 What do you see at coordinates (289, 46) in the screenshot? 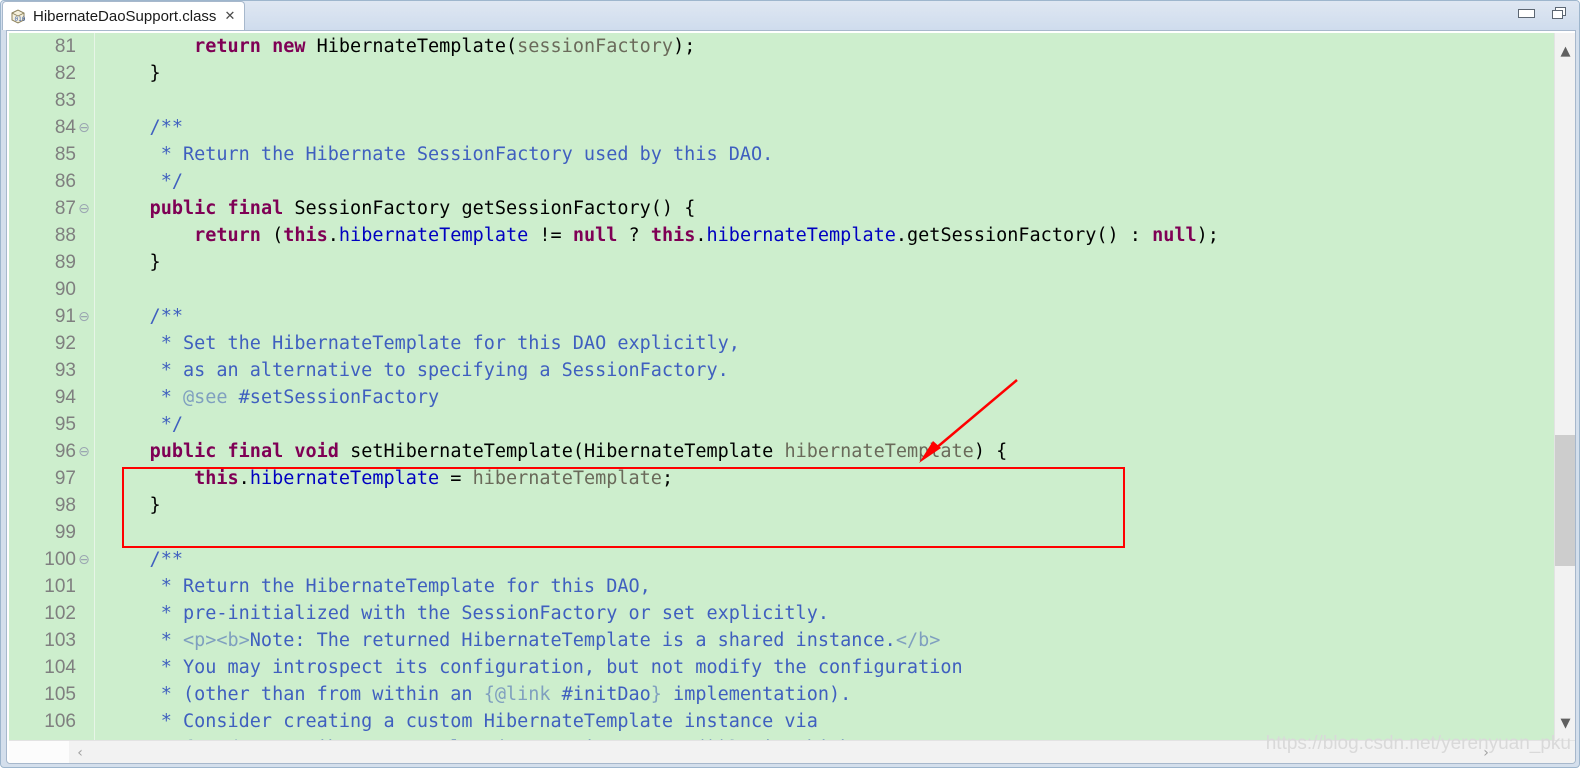
I see `code-token: new` at bounding box center [289, 46].